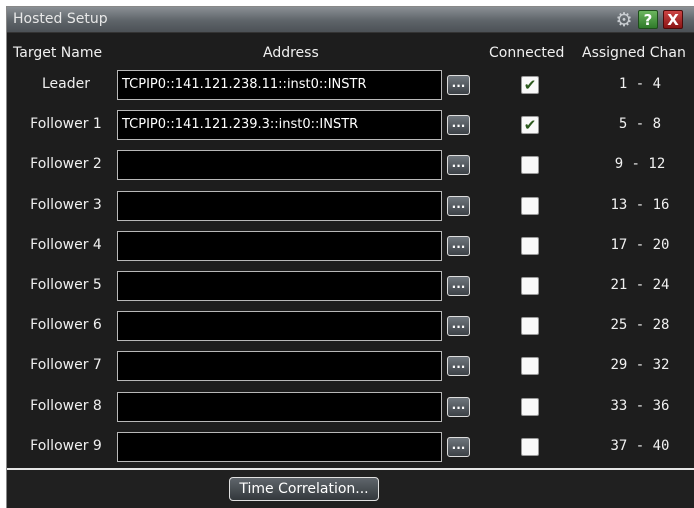 The width and height of the screenshot is (694, 508). What do you see at coordinates (634, 53) in the screenshot?
I see `header-assigned-channels: Assigned Chan` at bounding box center [634, 53].